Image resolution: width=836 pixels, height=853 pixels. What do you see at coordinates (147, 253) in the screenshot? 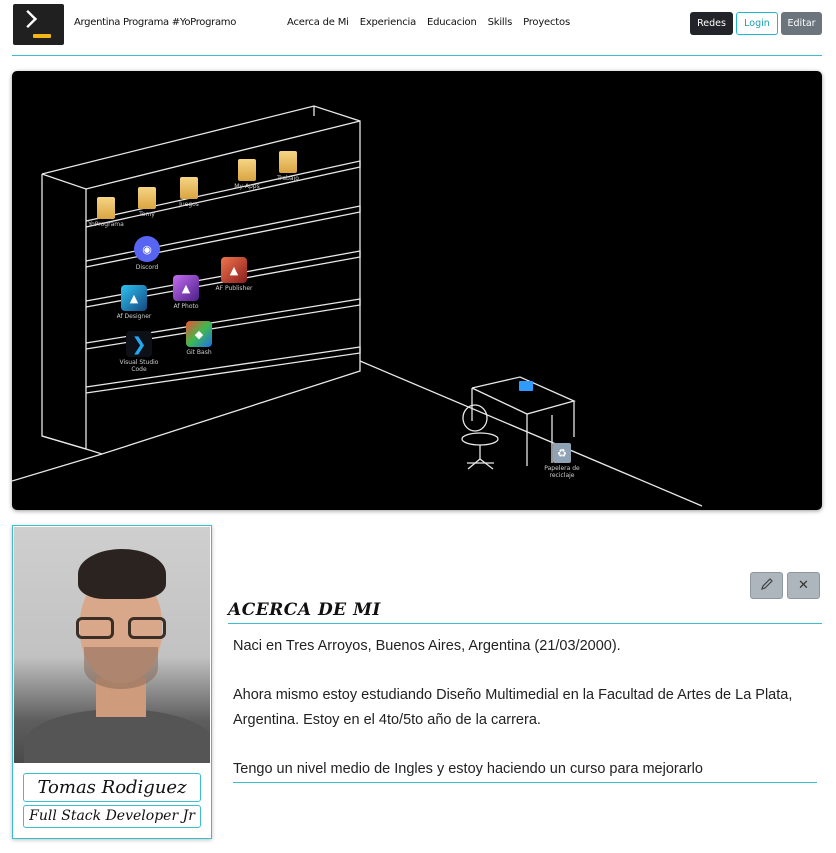
I see `discord-icon: ◉ Discord` at bounding box center [147, 253].